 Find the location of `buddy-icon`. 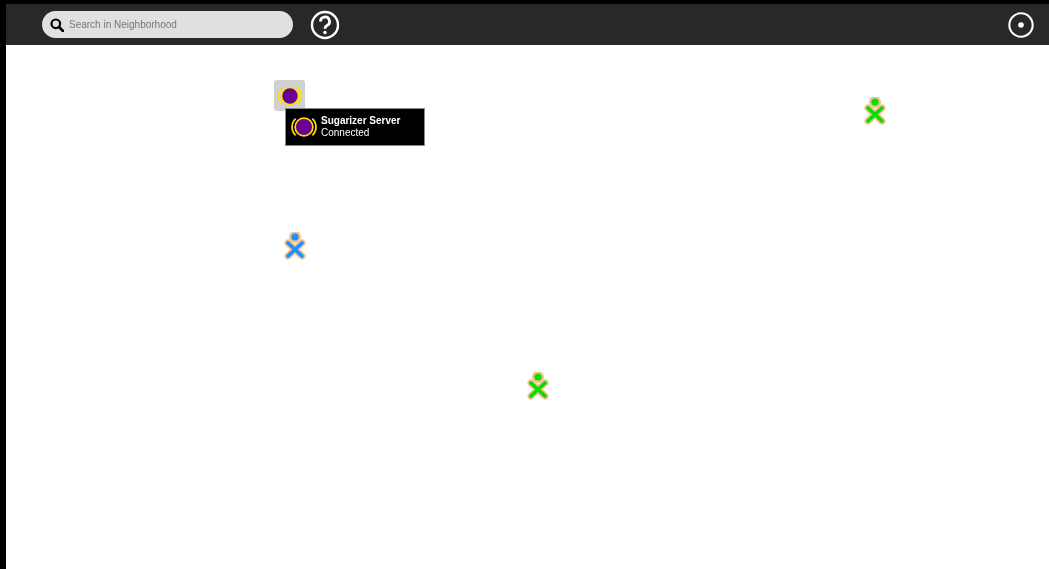

buddy-icon is located at coordinates (295, 246).